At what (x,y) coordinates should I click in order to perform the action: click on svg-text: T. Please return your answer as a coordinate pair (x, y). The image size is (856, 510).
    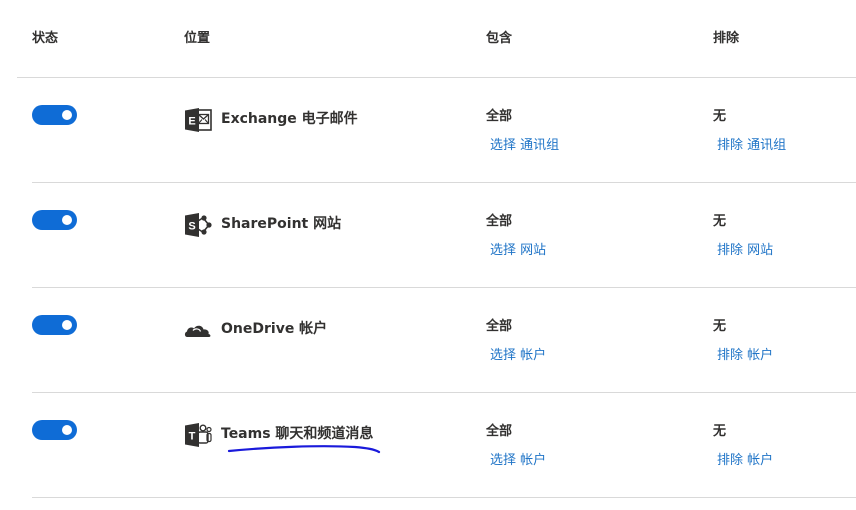
    Looking at the image, I should click on (192, 437).